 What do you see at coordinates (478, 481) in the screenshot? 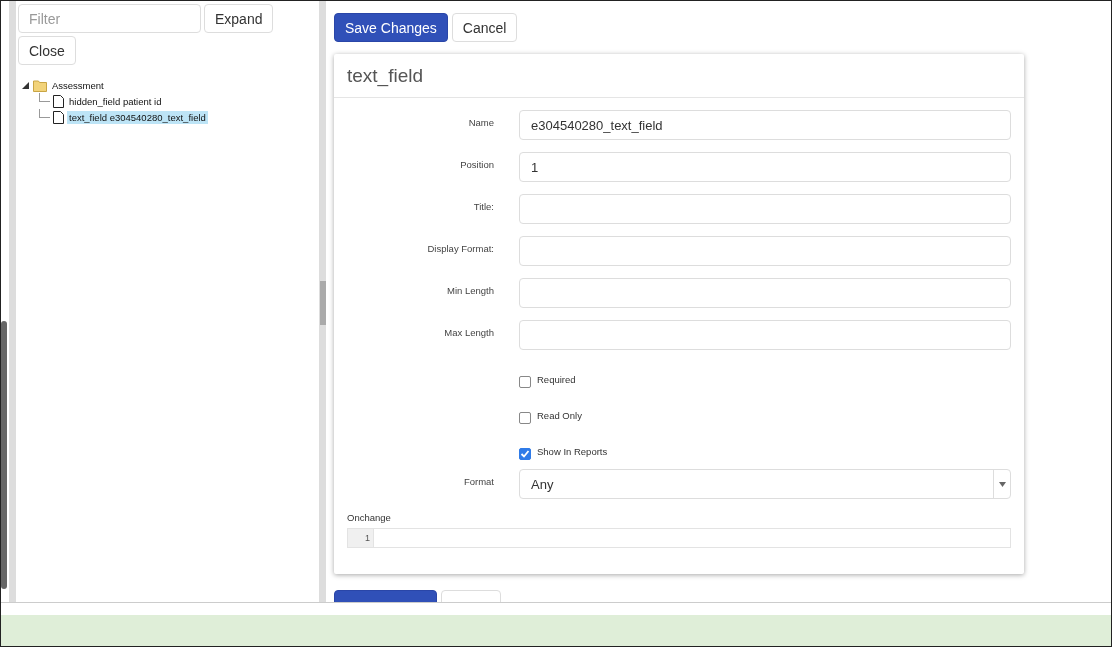
I see `field-label: Format` at bounding box center [478, 481].